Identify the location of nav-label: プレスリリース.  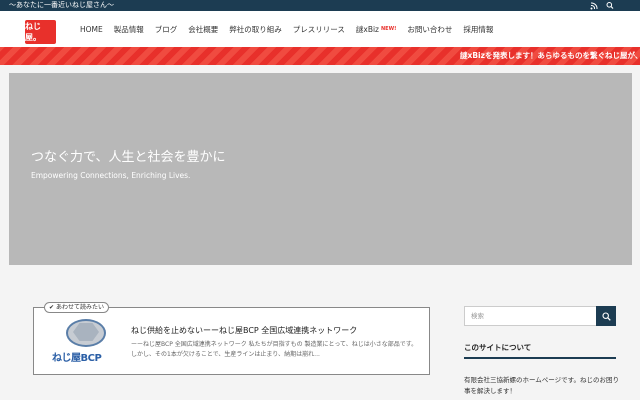
(318, 29).